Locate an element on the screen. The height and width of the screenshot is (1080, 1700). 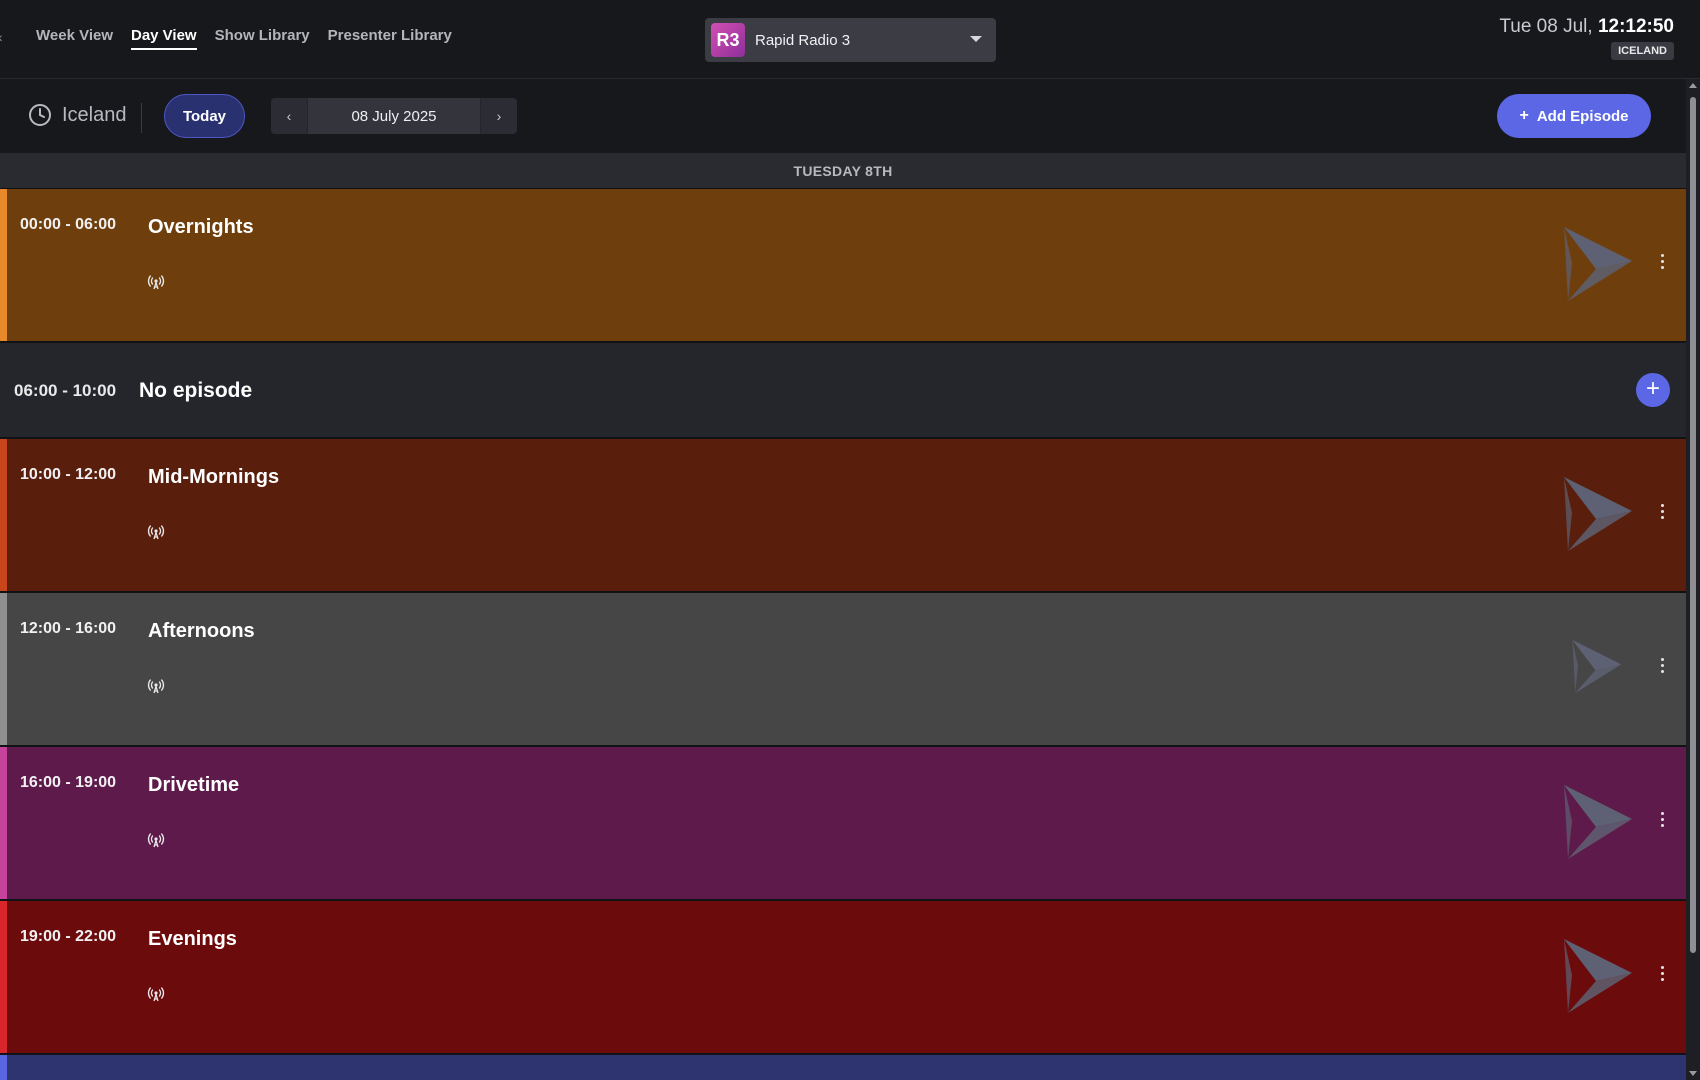
episode-title: Overnights is located at coordinates (201, 227).